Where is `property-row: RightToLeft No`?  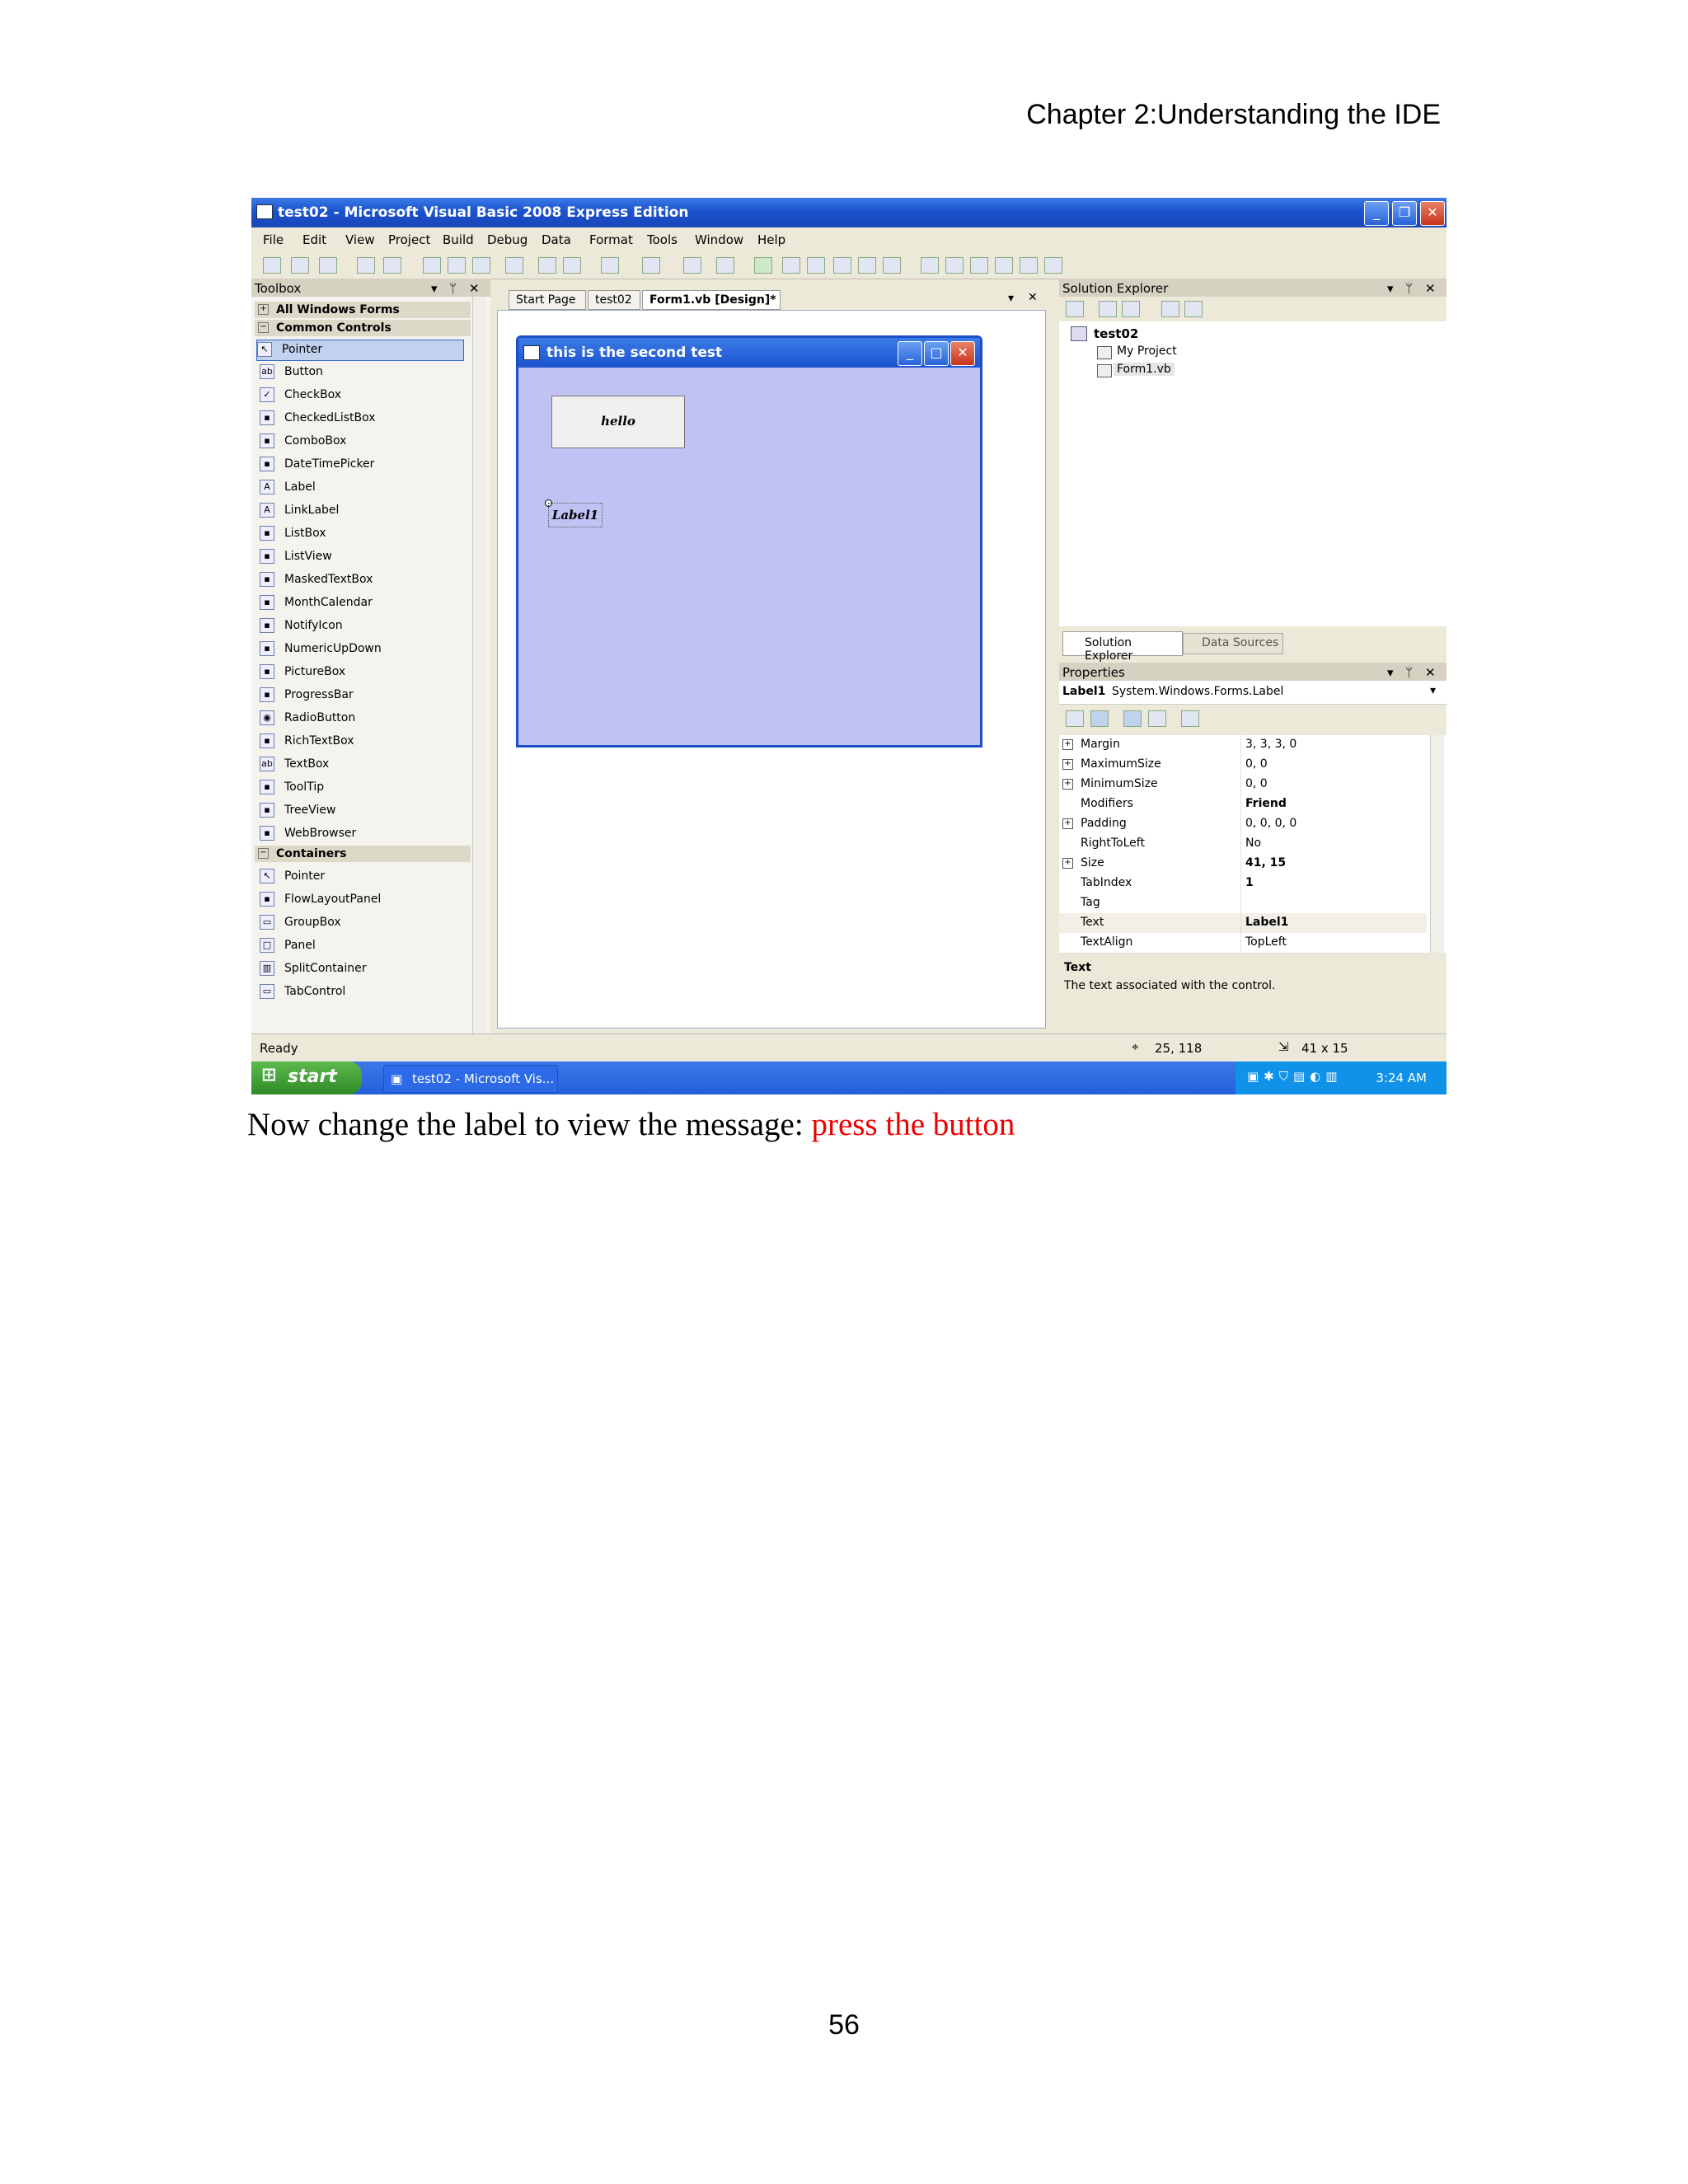
property-row: RightToLeft No is located at coordinates (1243, 844).